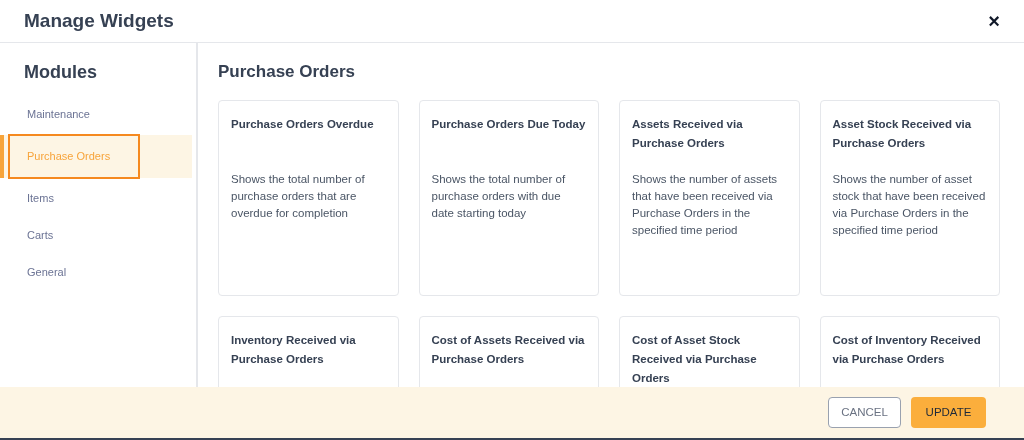  I want to click on widget-title: Cost of Assets Received via Purchase Orders, so click(508, 349).